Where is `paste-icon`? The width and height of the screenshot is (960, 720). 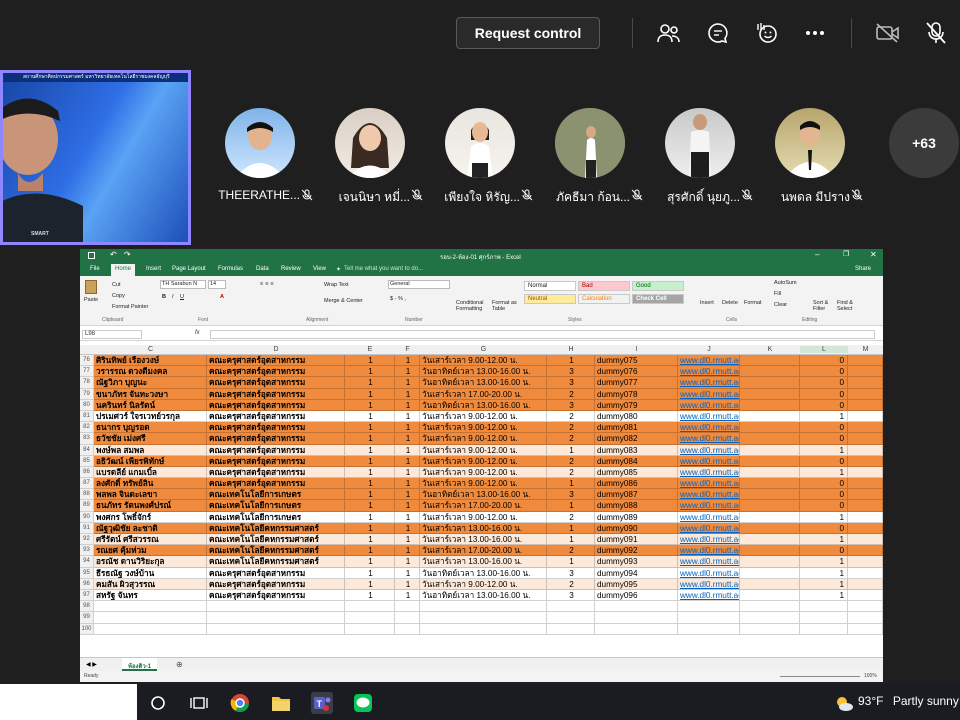
paste-icon is located at coordinates (91, 287).